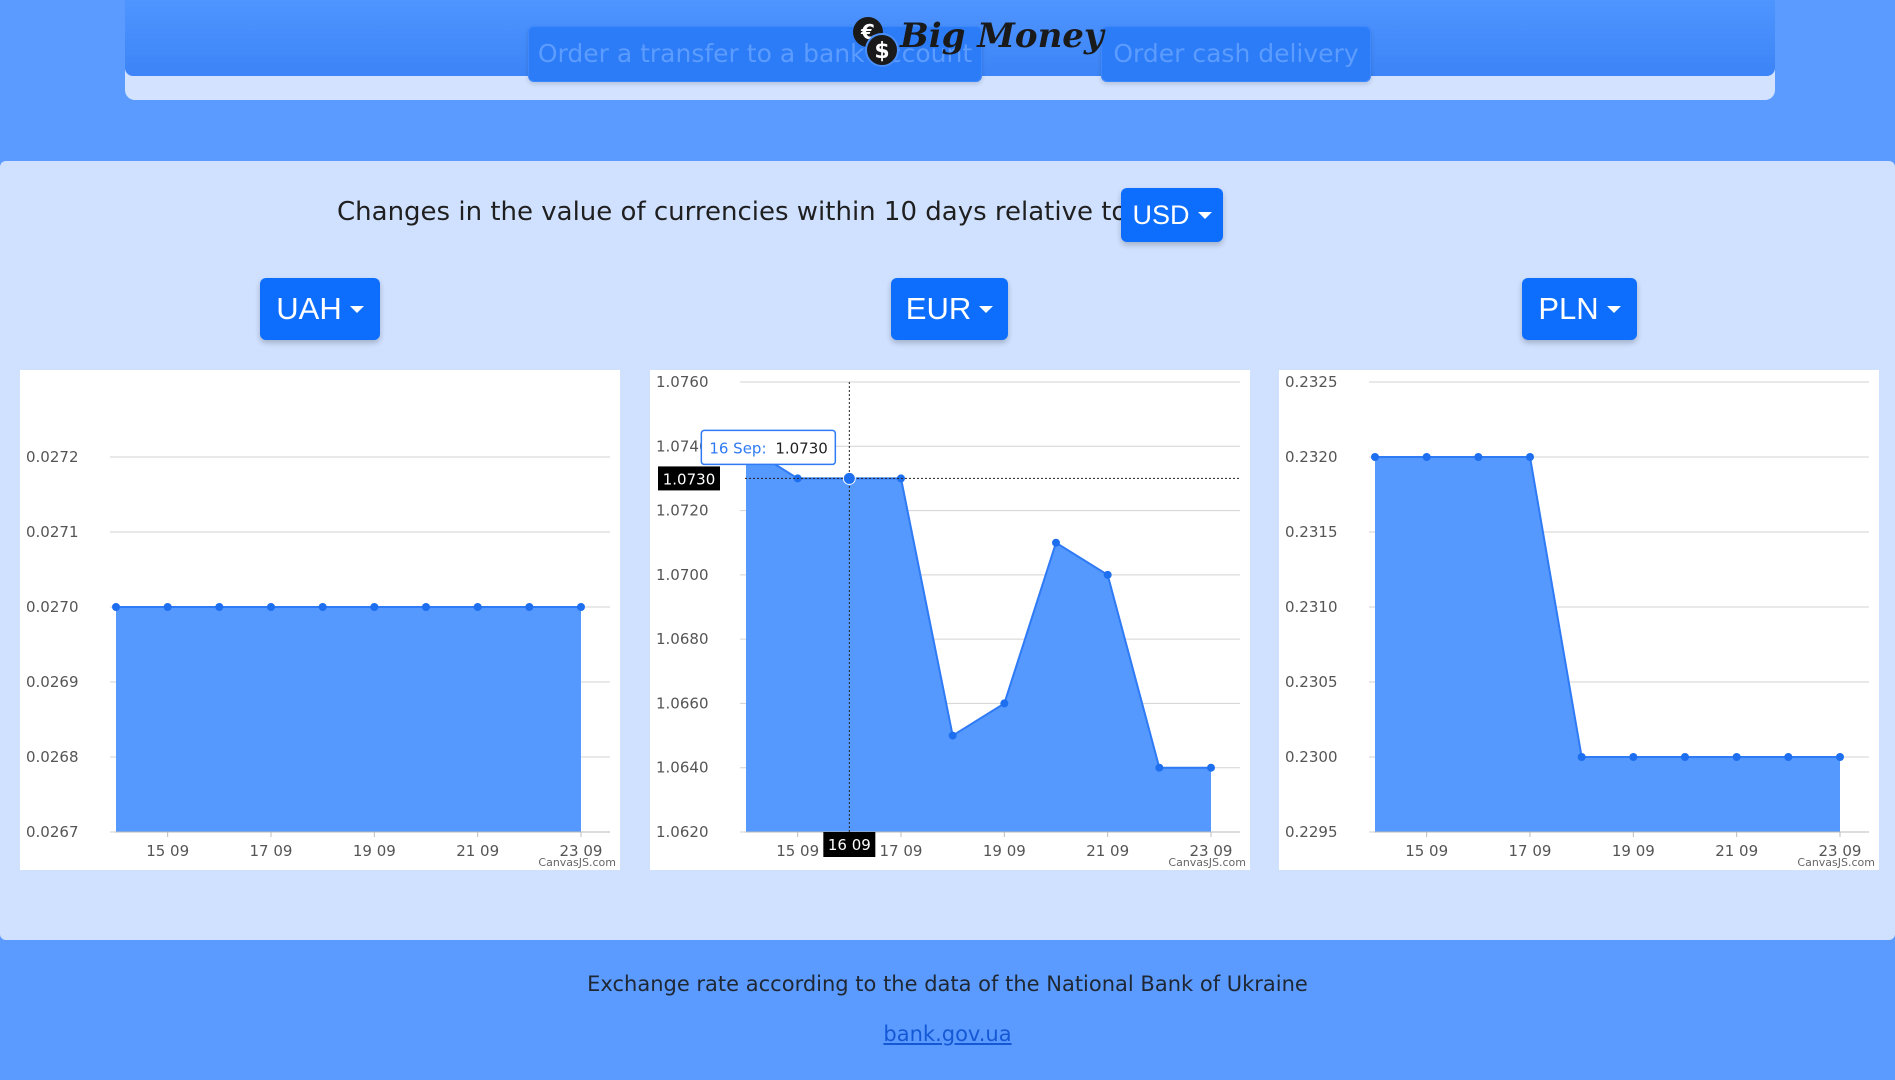 This screenshot has width=1895, height=1080. What do you see at coordinates (52, 757) in the screenshot?
I see `y-tick-label: 0.0268` at bounding box center [52, 757].